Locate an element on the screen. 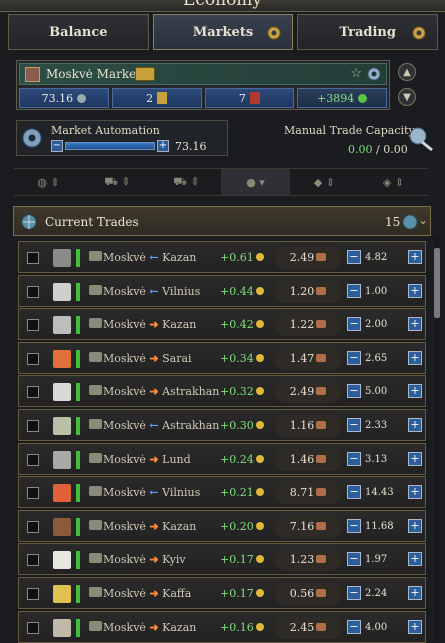  automation-decrease-button: − is located at coordinates (57, 146).